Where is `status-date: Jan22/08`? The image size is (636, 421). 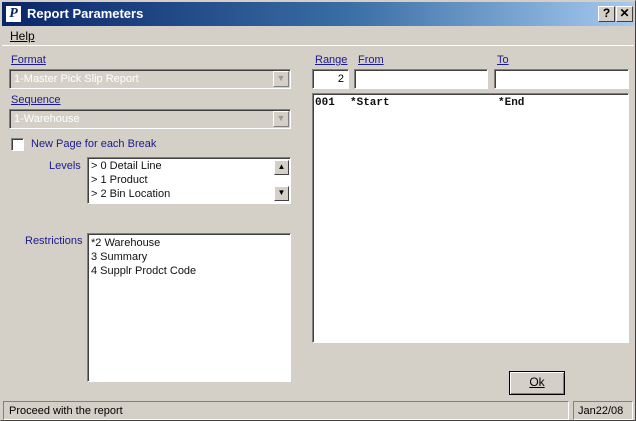 status-date: Jan22/08 is located at coordinates (603, 410).